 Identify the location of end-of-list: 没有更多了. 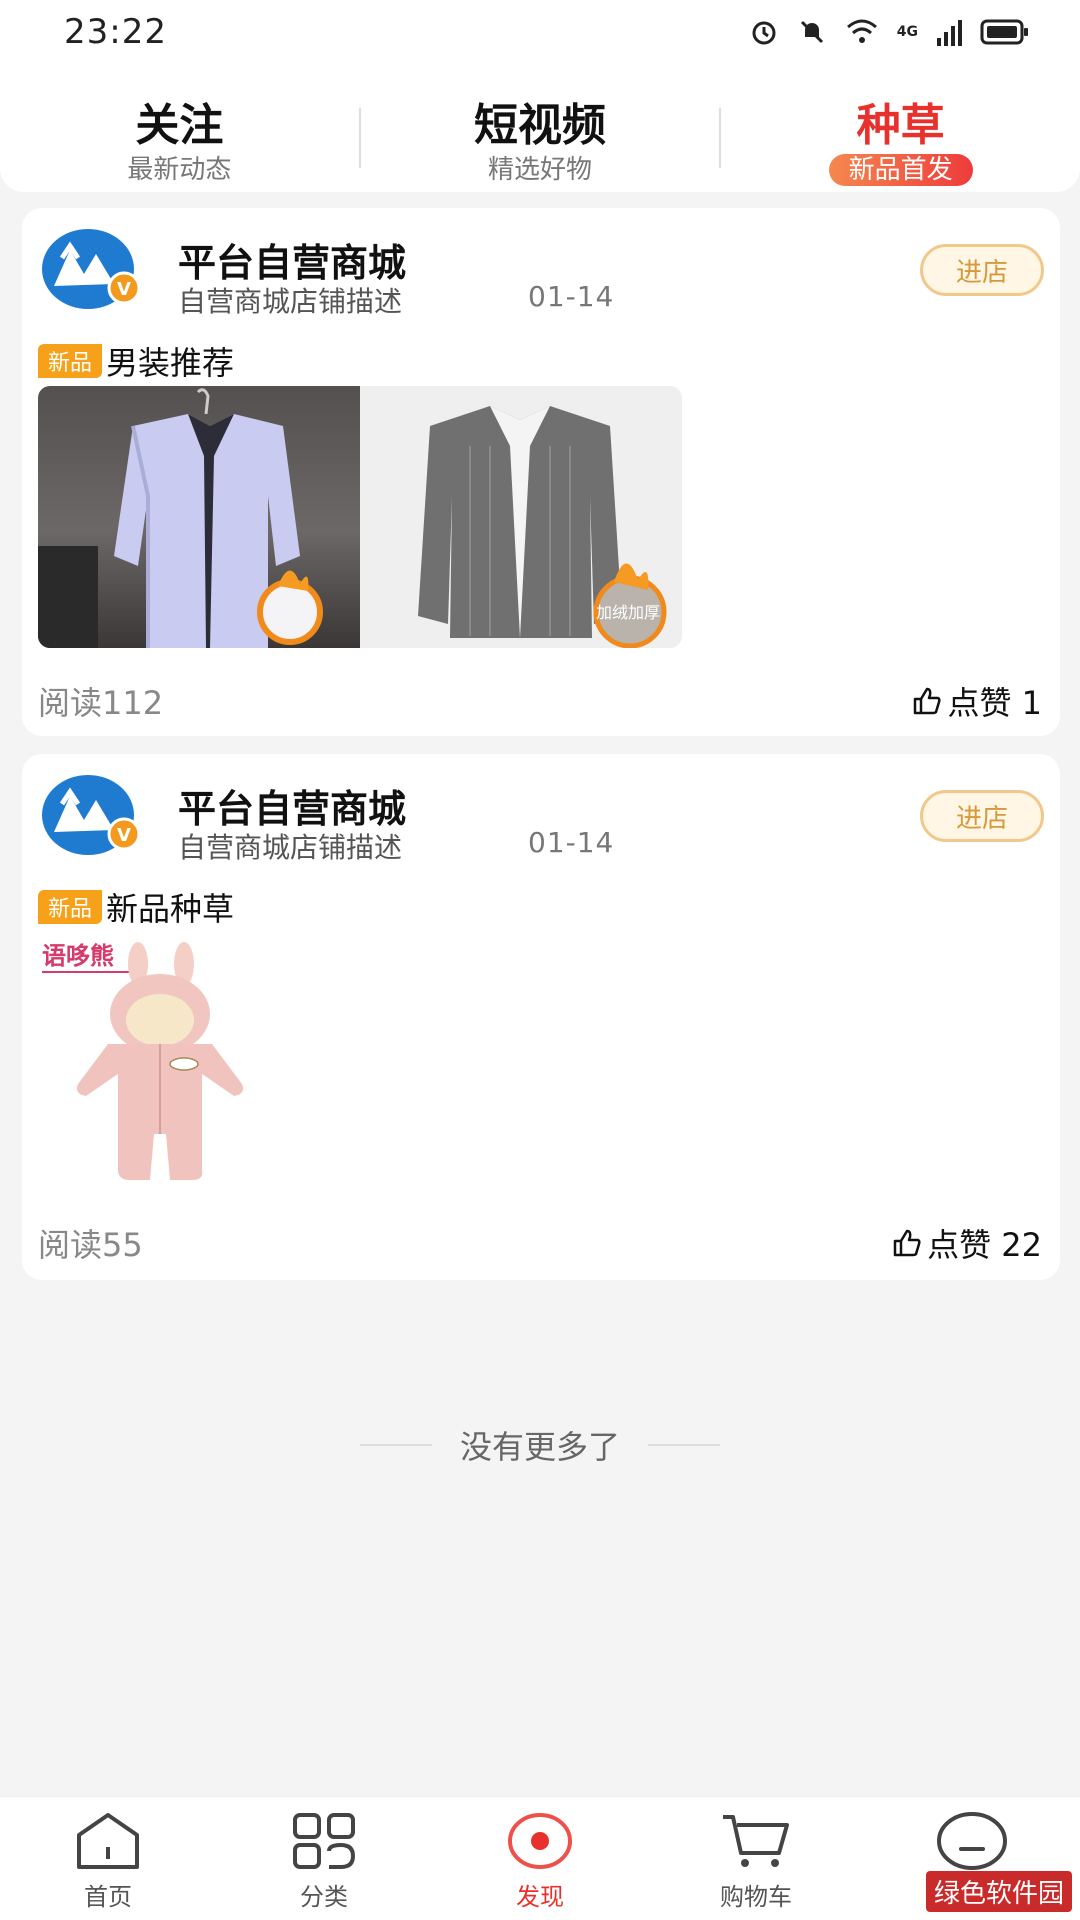
(540, 1445).